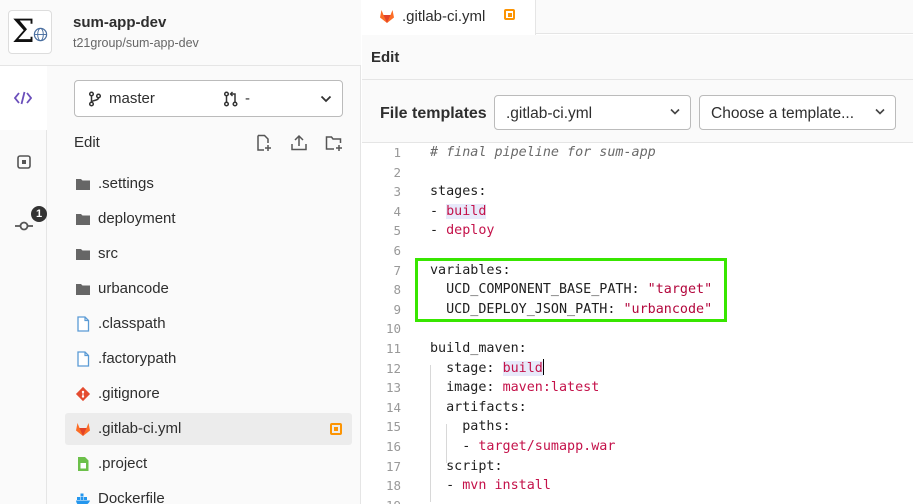 The width and height of the screenshot is (913, 504). What do you see at coordinates (470, 231) in the screenshot?
I see `code-value: deploy` at bounding box center [470, 231].